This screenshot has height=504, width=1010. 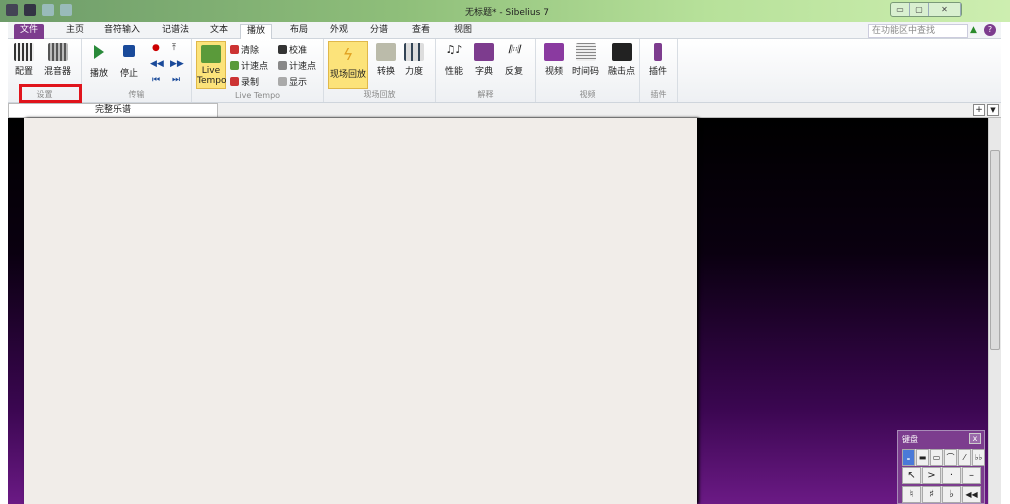 I want to click on tab-view: 视图, so click(x=463, y=31).